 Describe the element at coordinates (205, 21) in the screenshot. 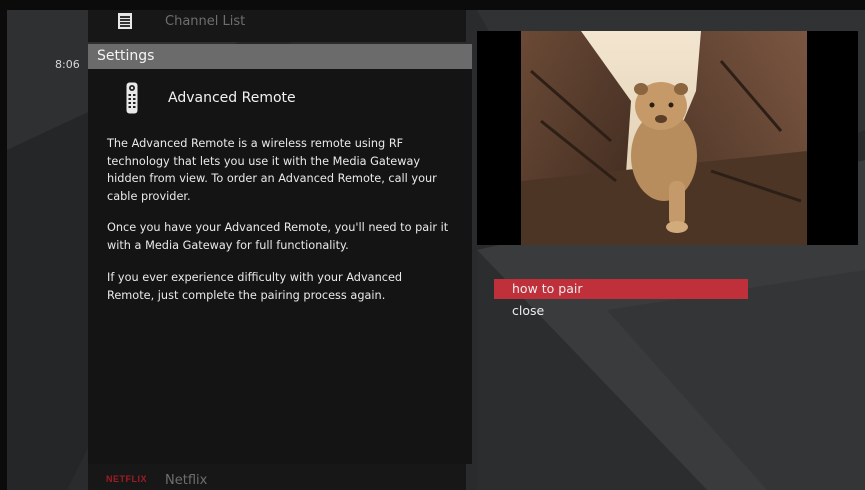

I see `channel-list-label: Channel List` at that location.